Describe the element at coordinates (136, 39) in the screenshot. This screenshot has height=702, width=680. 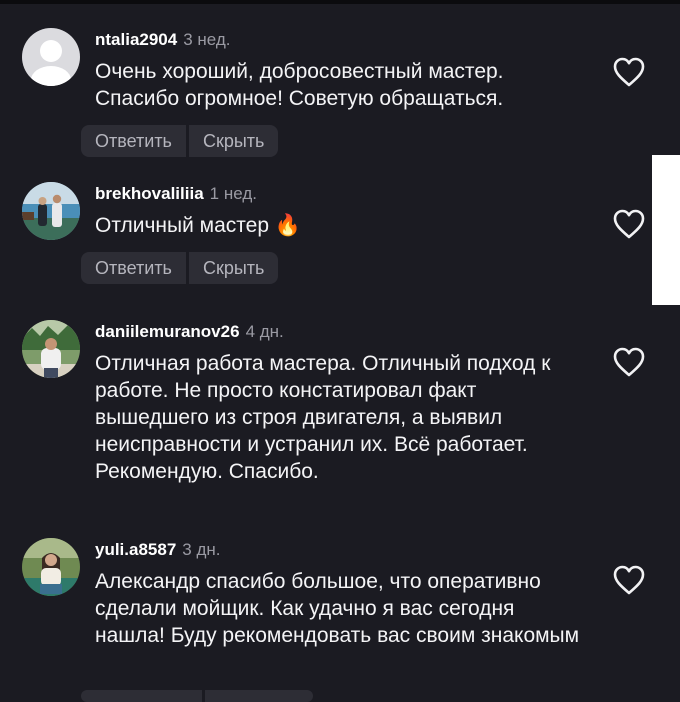
I see `username-link: ntalia2904` at that location.